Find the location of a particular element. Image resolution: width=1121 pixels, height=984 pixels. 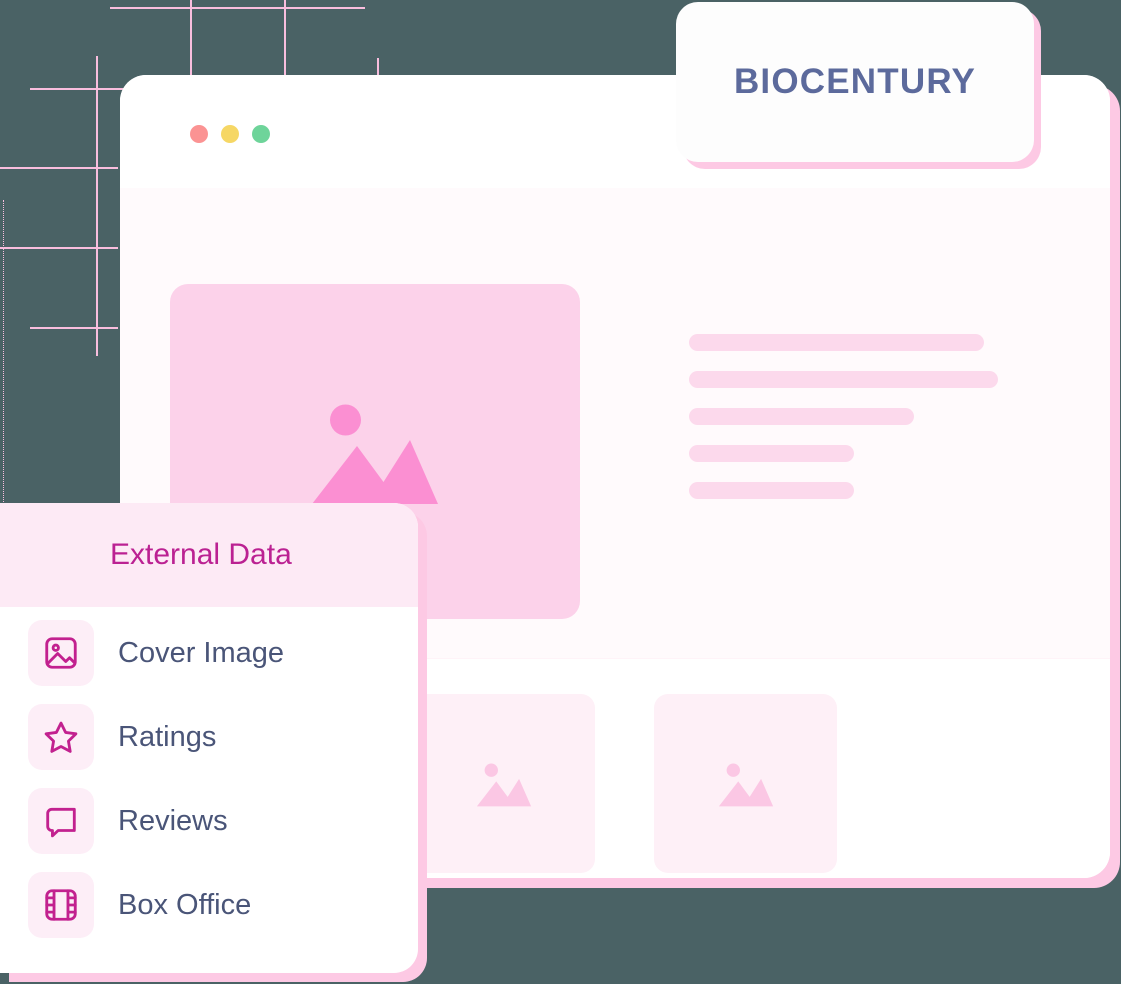

external-data-item-label: Cover Image is located at coordinates (201, 652).